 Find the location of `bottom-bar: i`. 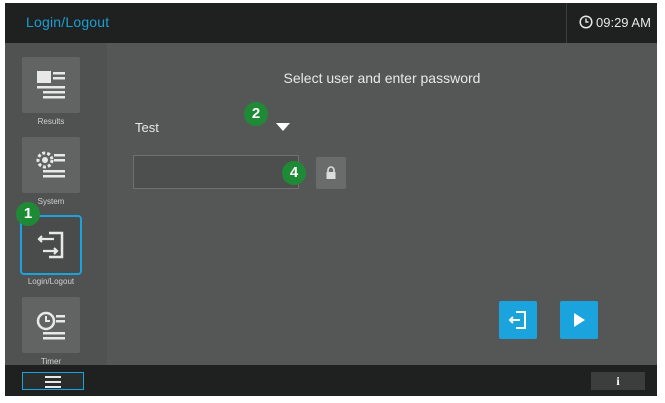

bottom-bar: i is located at coordinates (331, 380).